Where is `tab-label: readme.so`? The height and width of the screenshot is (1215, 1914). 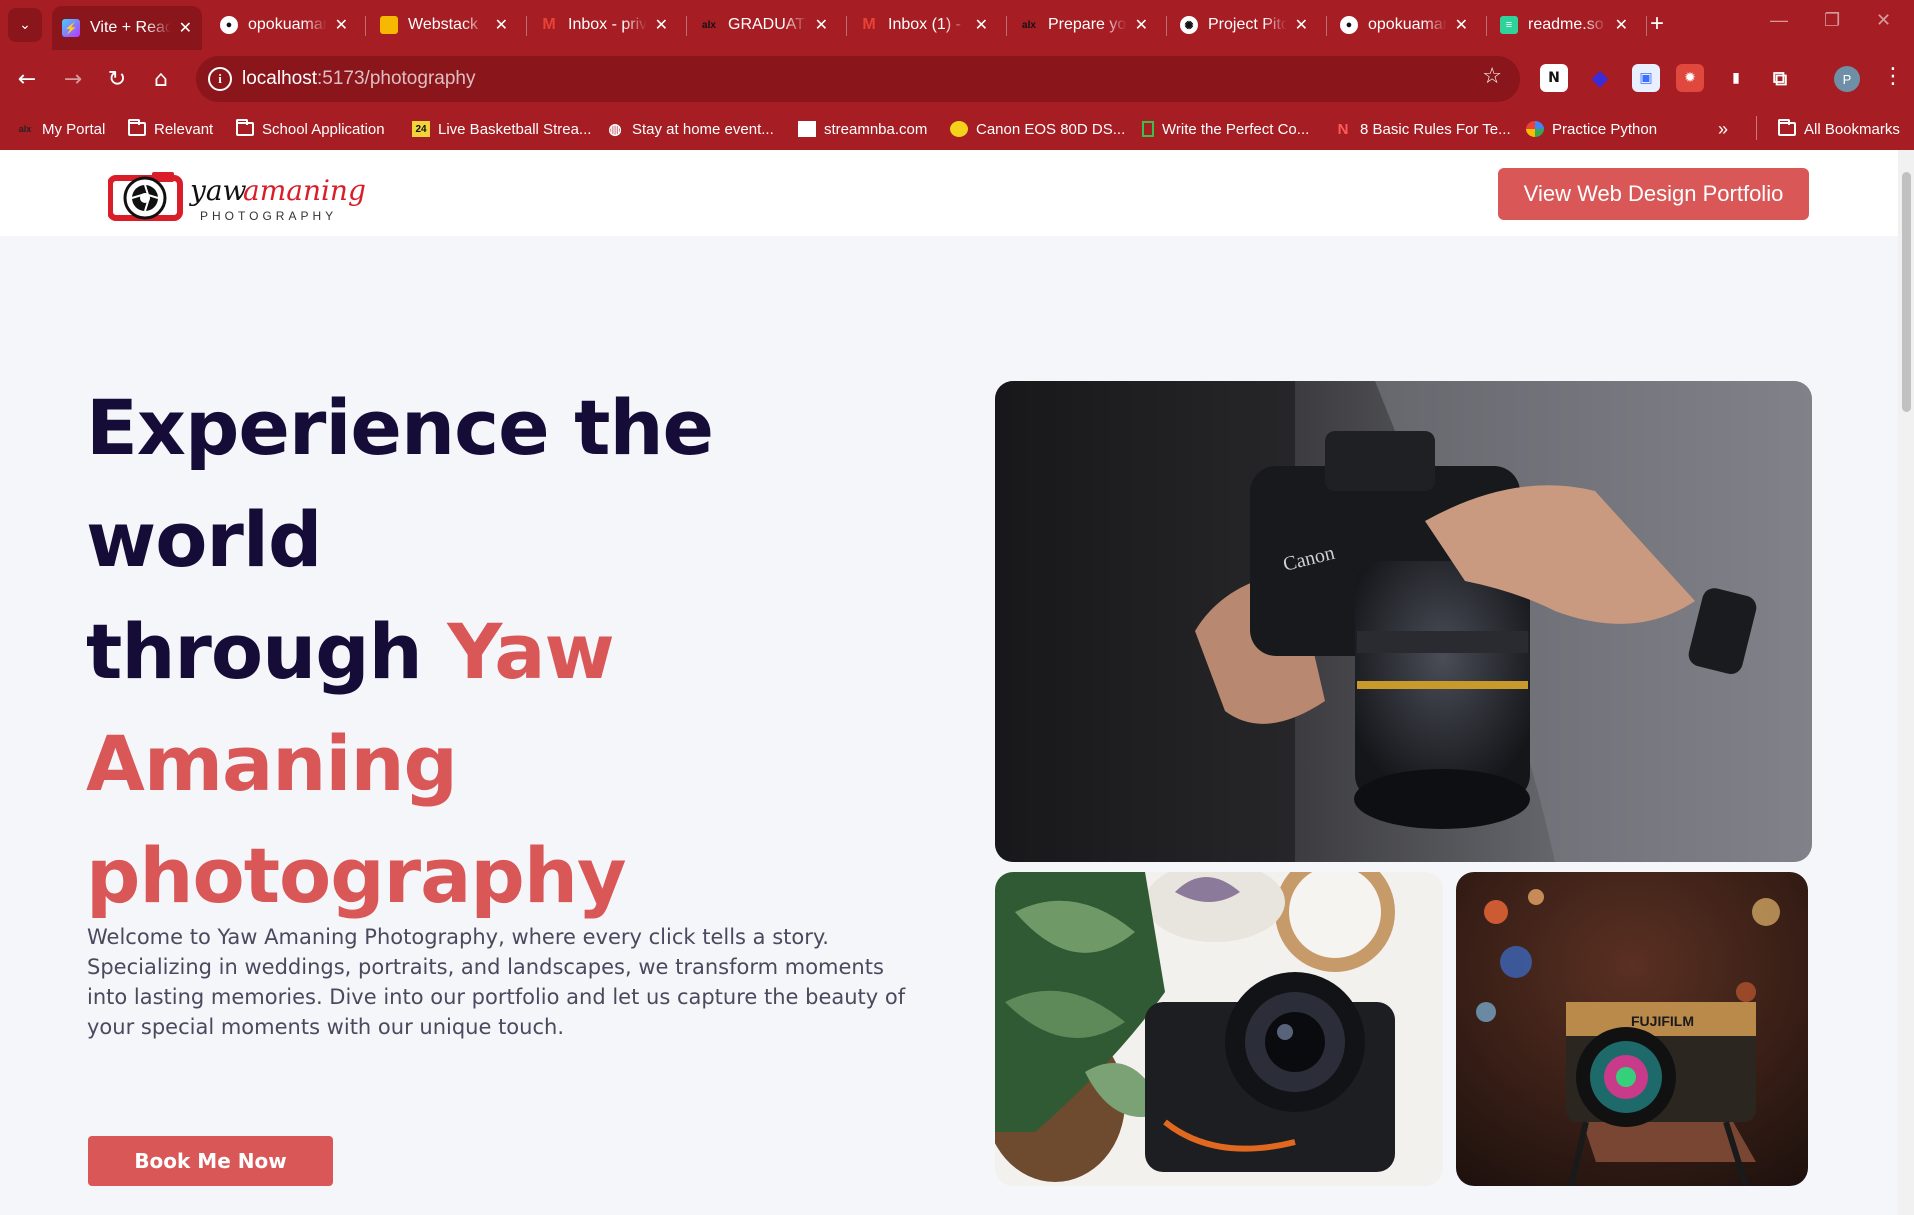 tab-label: readme.so is located at coordinates (1566, 24).